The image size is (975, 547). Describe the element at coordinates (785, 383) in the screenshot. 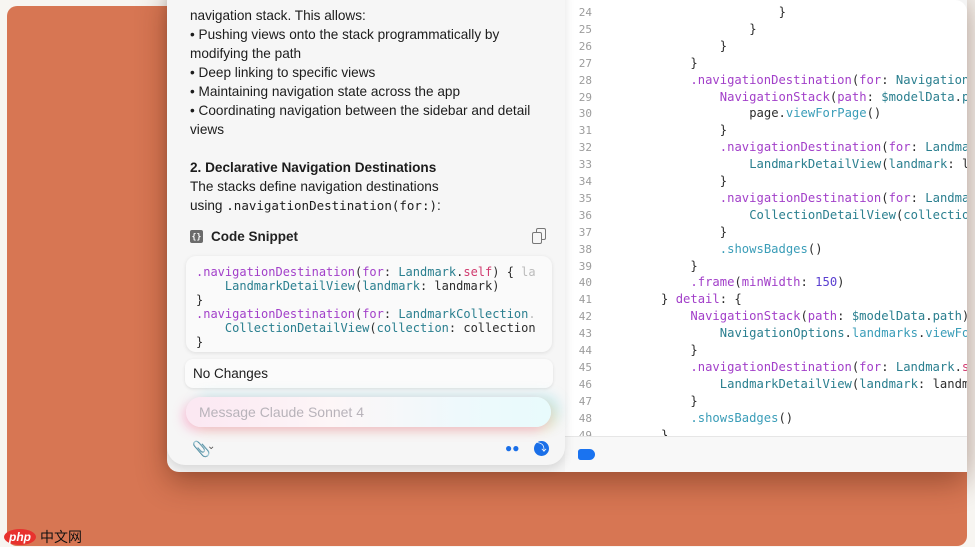

I see `code-token: LandmarkDetailView` at that location.